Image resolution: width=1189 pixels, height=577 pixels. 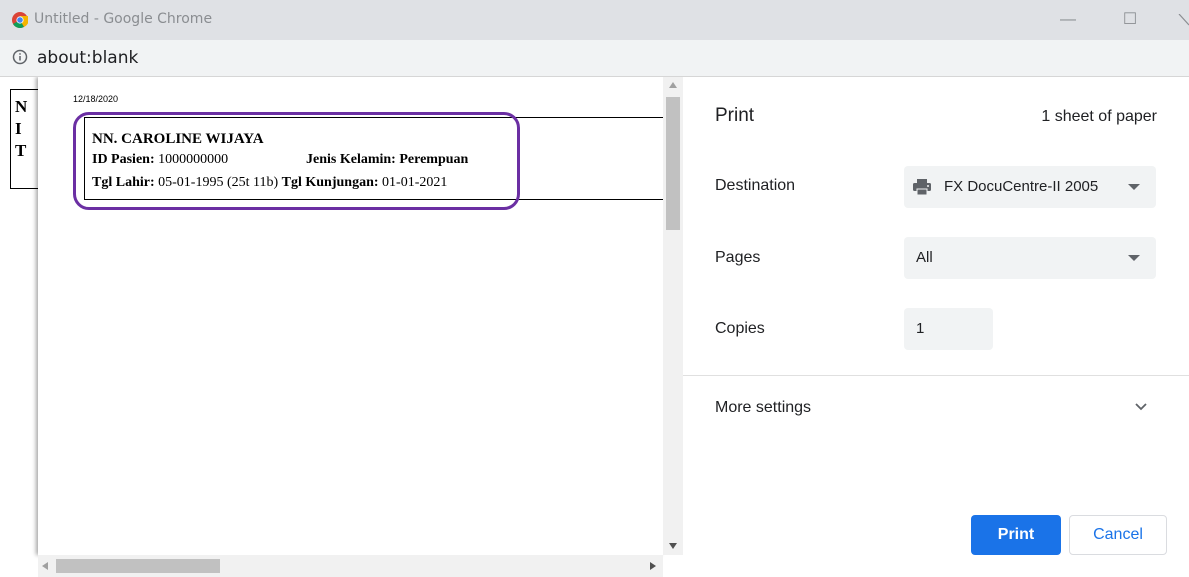 I want to click on address-bar: about:blank, so click(x=594, y=58).